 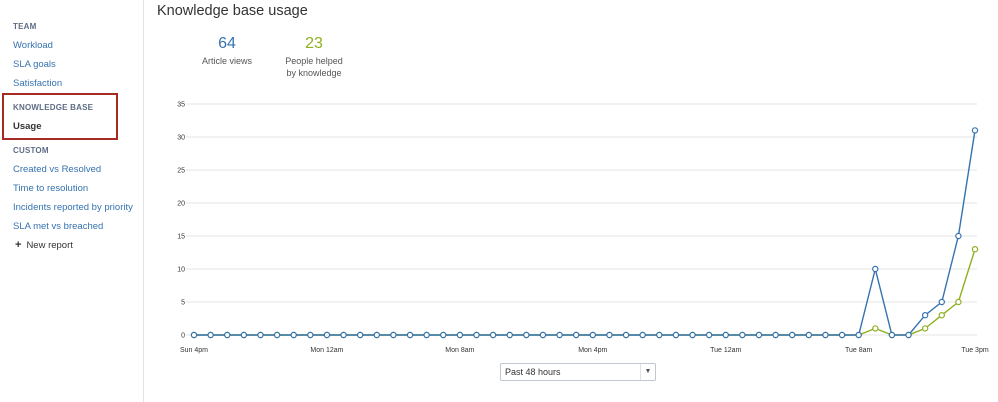 I want to click on y-tick-label: 15, so click(x=181, y=237).